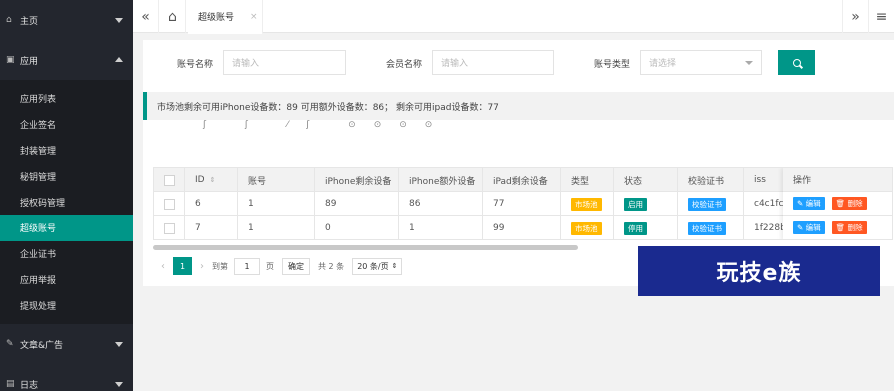 This screenshot has height=391, width=894. I want to click on sidebar-item-enterprise-sign: 企业签名, so click(66, 125).